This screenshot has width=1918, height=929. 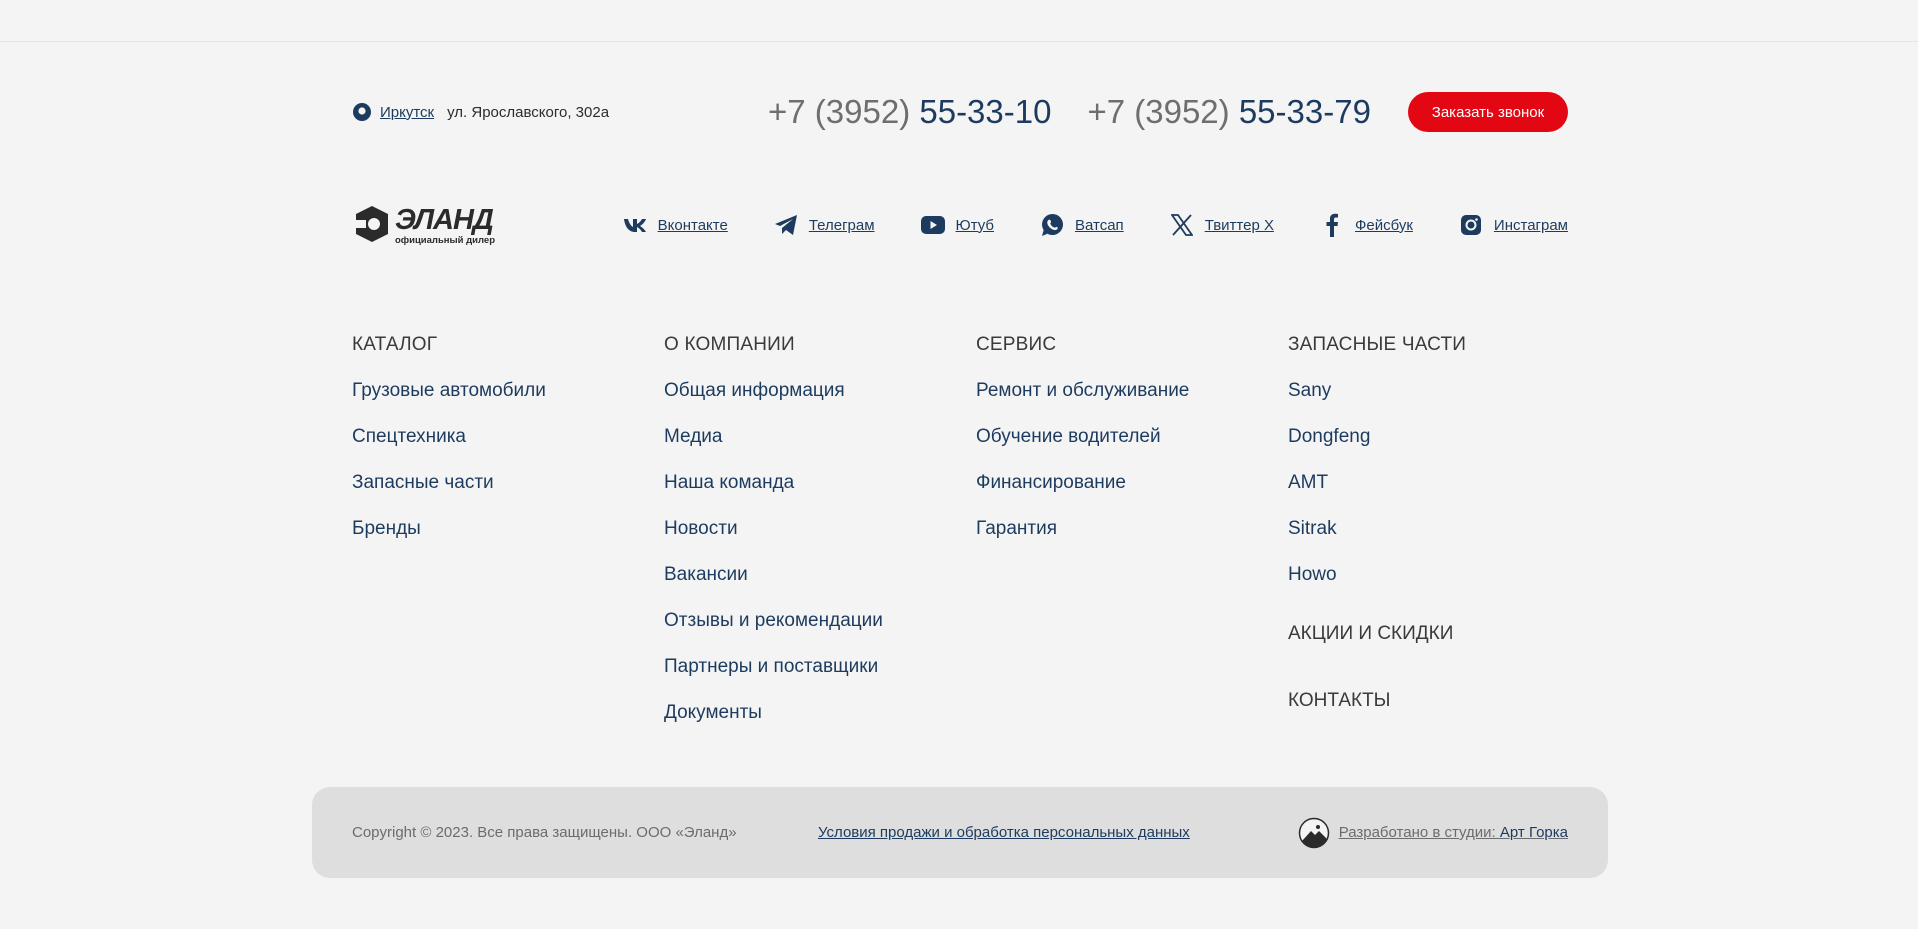 What do you see at coordinates (1082, 345) in the screenshot?
I see `column-title: СЕРВИС` at bounding box center [1082, 345].